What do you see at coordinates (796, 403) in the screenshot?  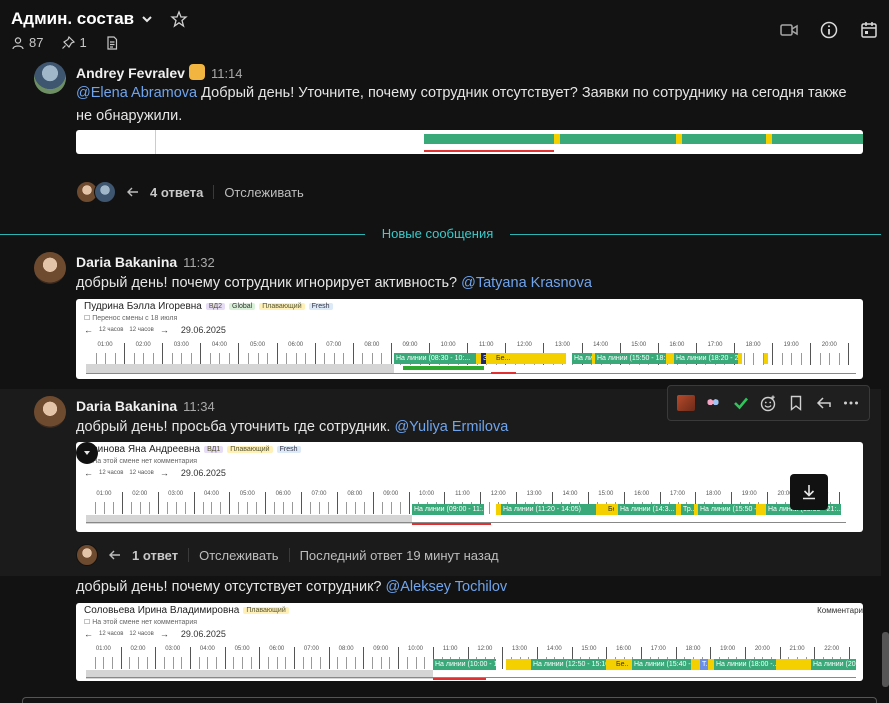 I see `save-button` at bounding box center [796, 403].